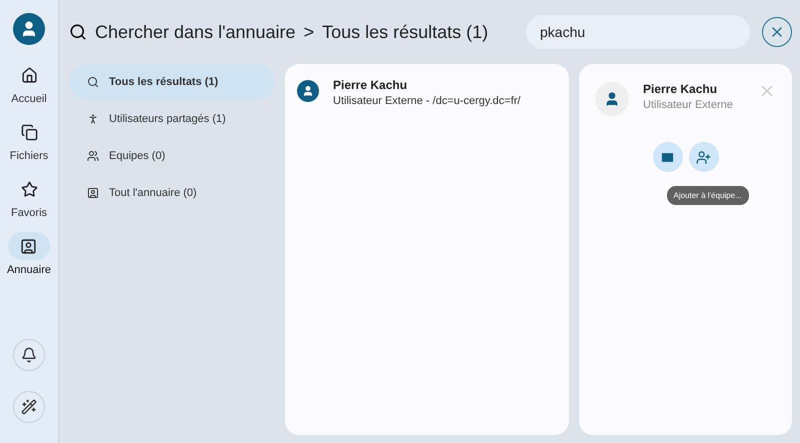  I want to click on nav-item: Favoris, so click(29, 197).